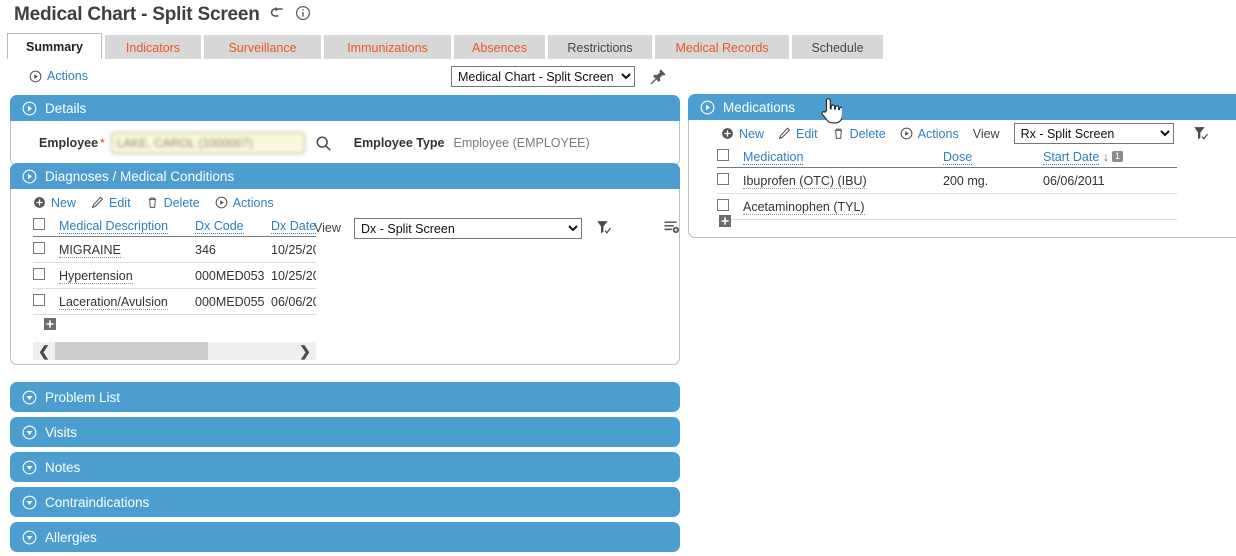 This screenshot has width=1236, height=556. What do you see at coordinates (947, 180) in the screenshot?
I see `table-row: Ibuprofen (OTC) (IBU) 200 mg. 06/06/2011` at bounding box center [947, 180].